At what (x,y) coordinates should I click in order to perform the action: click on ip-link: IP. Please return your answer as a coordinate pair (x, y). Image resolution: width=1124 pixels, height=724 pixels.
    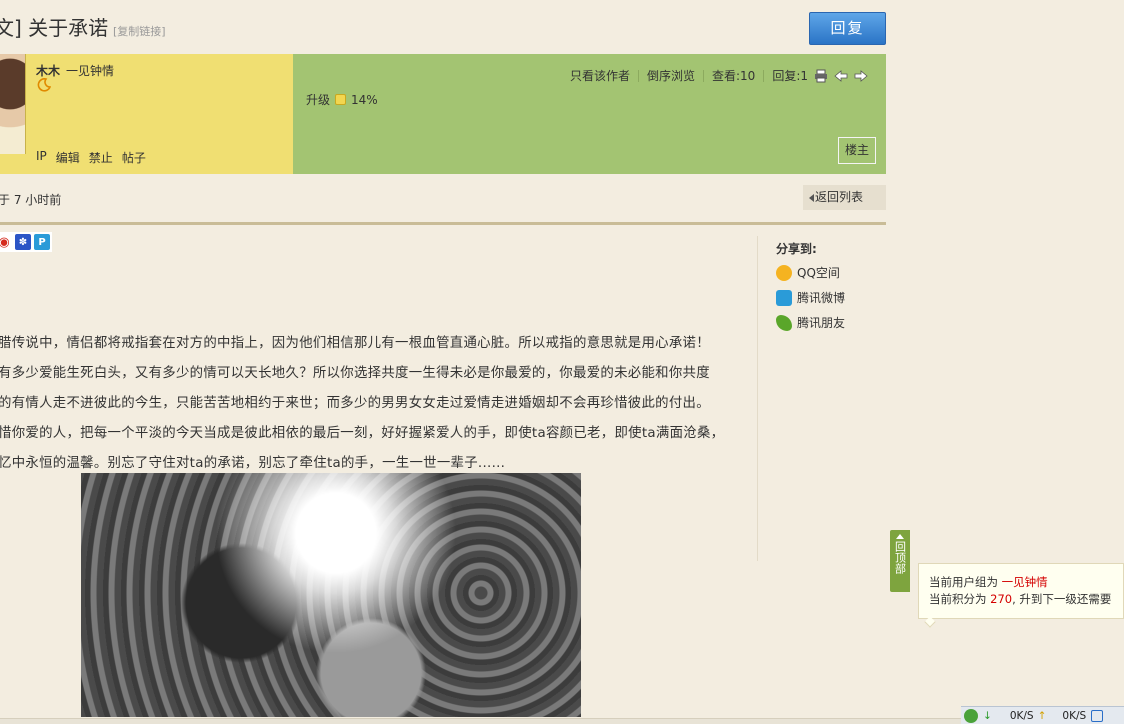
    Looking at the image, I should click on (41, 157).